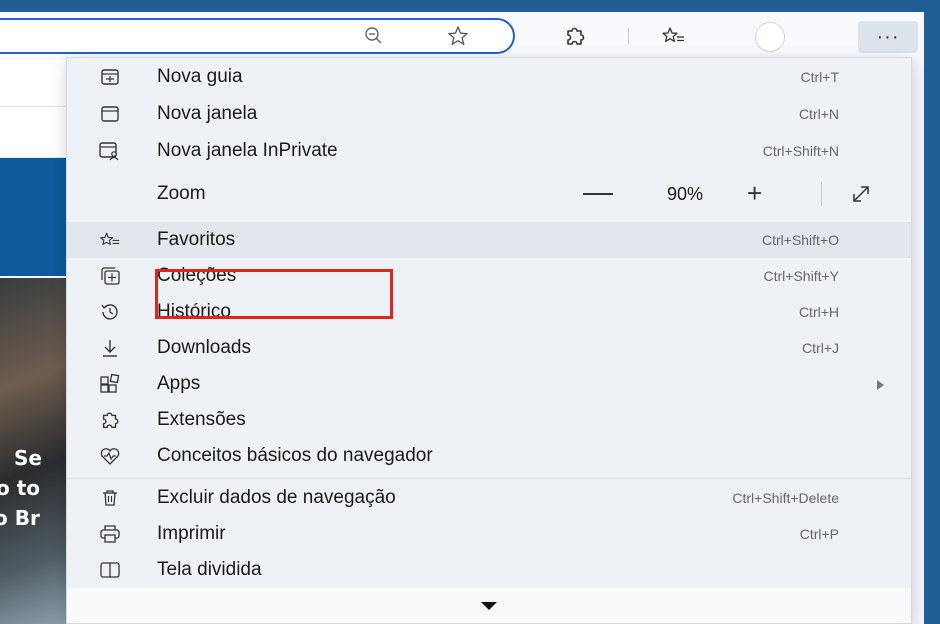 This screenshot has width=940, height=624. What do you see at coordinates (489, 77) in the screenshot?
I see `menu-item-new-tab: Nova guia Ctrl+T` at bounding box center [489, 77].